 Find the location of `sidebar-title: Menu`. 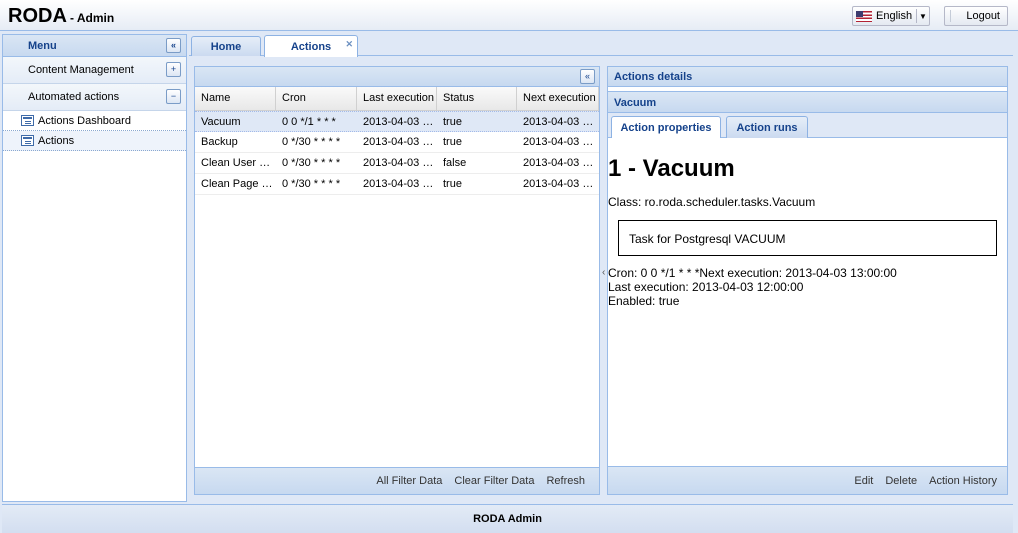

sidebar-title: Menu is located at coordinates (42, 45).